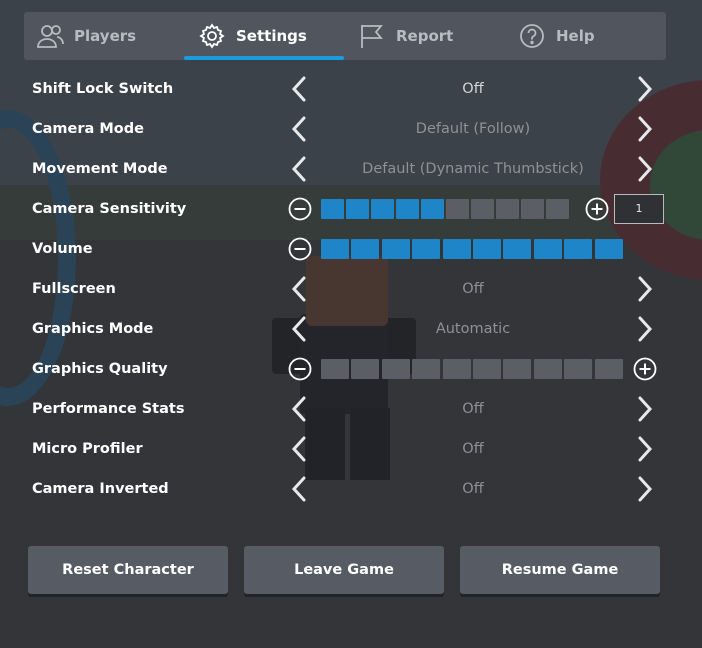 Image resolution: width=702 pixels, height=648 pixels. What do you see at coordinates (473, 329) in the screenshot?
I see `setting-value: Automatic` at bounding box center [473, 329].